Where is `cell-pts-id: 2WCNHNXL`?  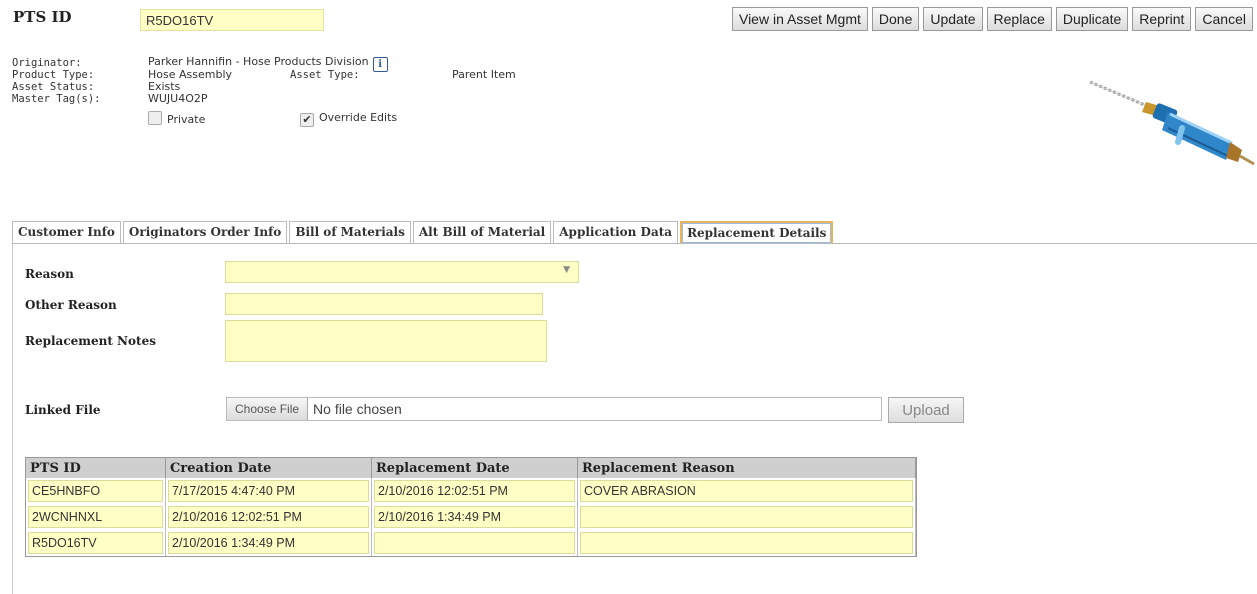 cell-pts-id: 2WCNHNXL is located at coordinates (95, 517).